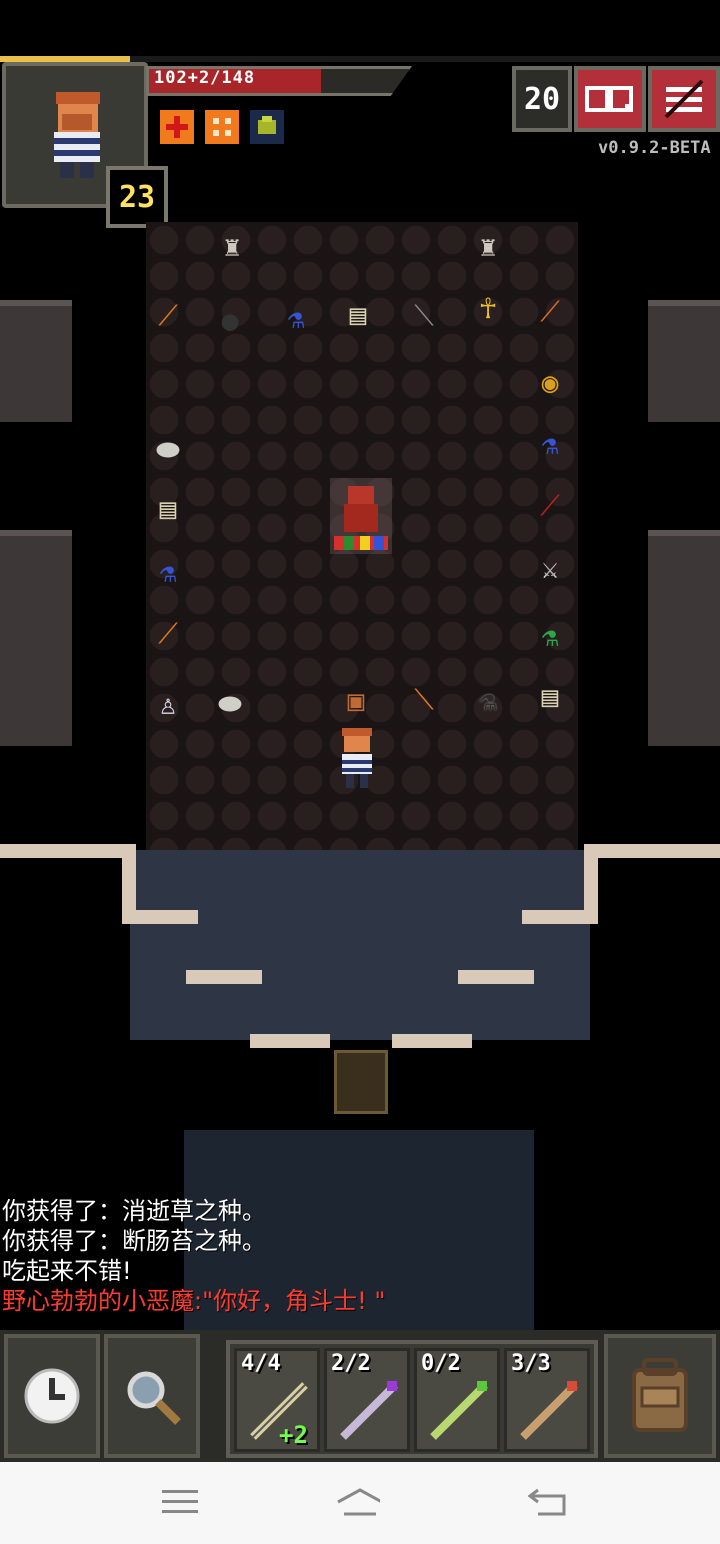  Describe the element at coordinates (168, 704) in the screenshot. I see `armor-icon: ♙` at that location.